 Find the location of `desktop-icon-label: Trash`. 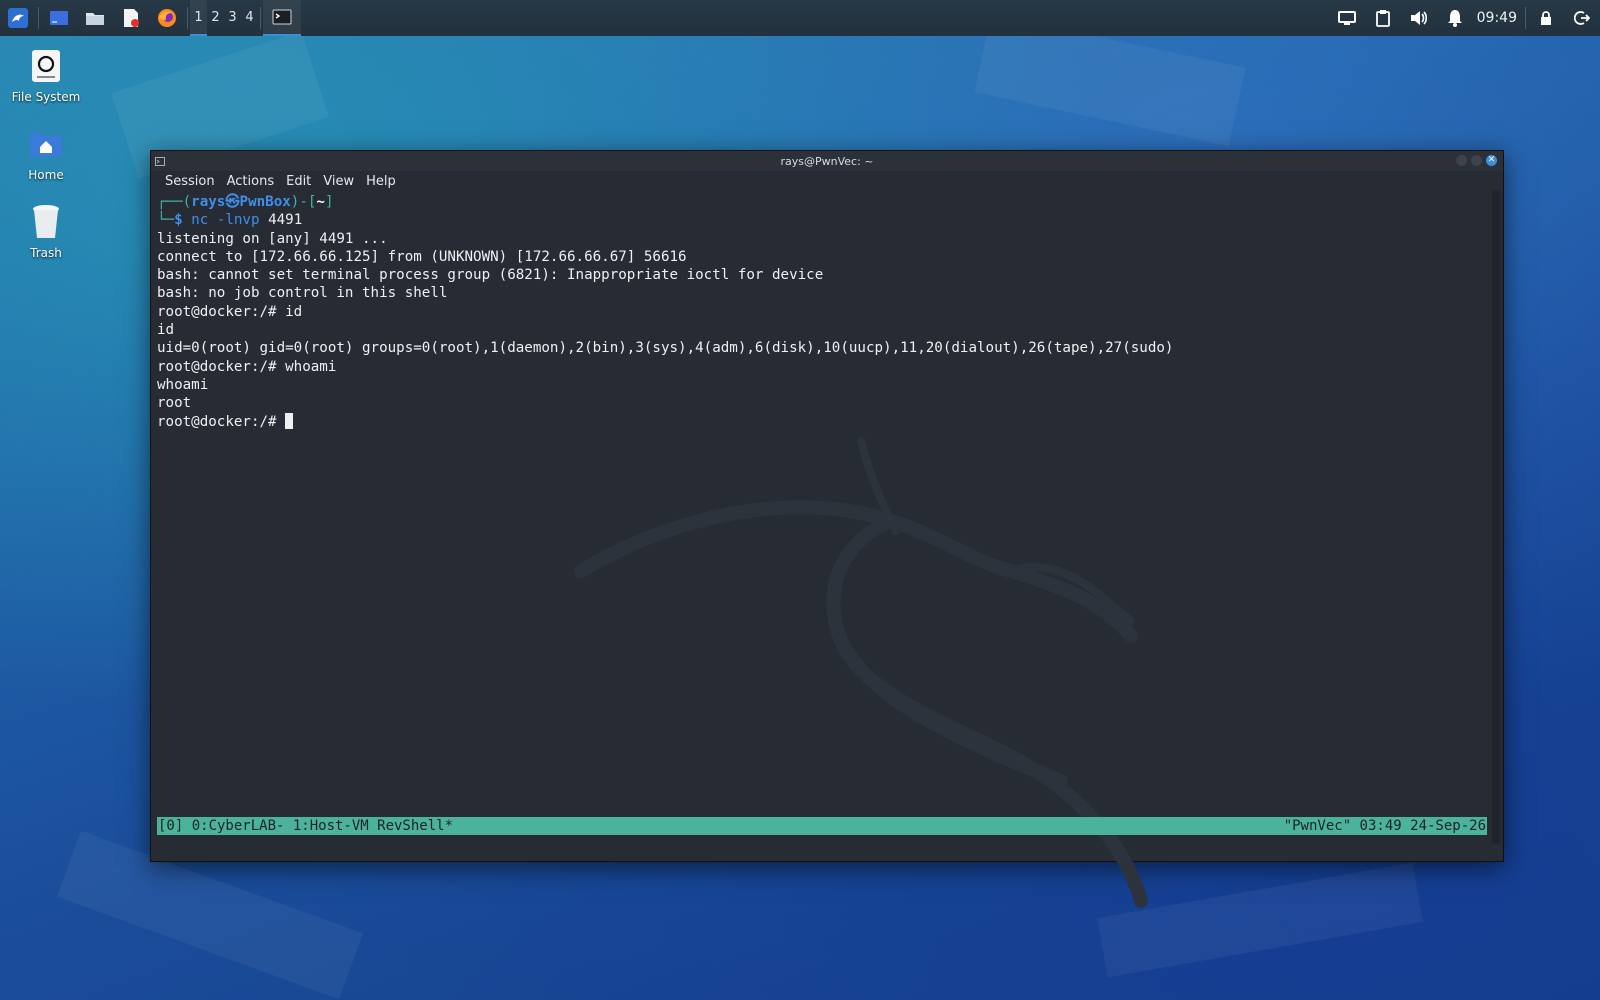

desktop-icon-label: Trash is located at coordinates (46, 253).